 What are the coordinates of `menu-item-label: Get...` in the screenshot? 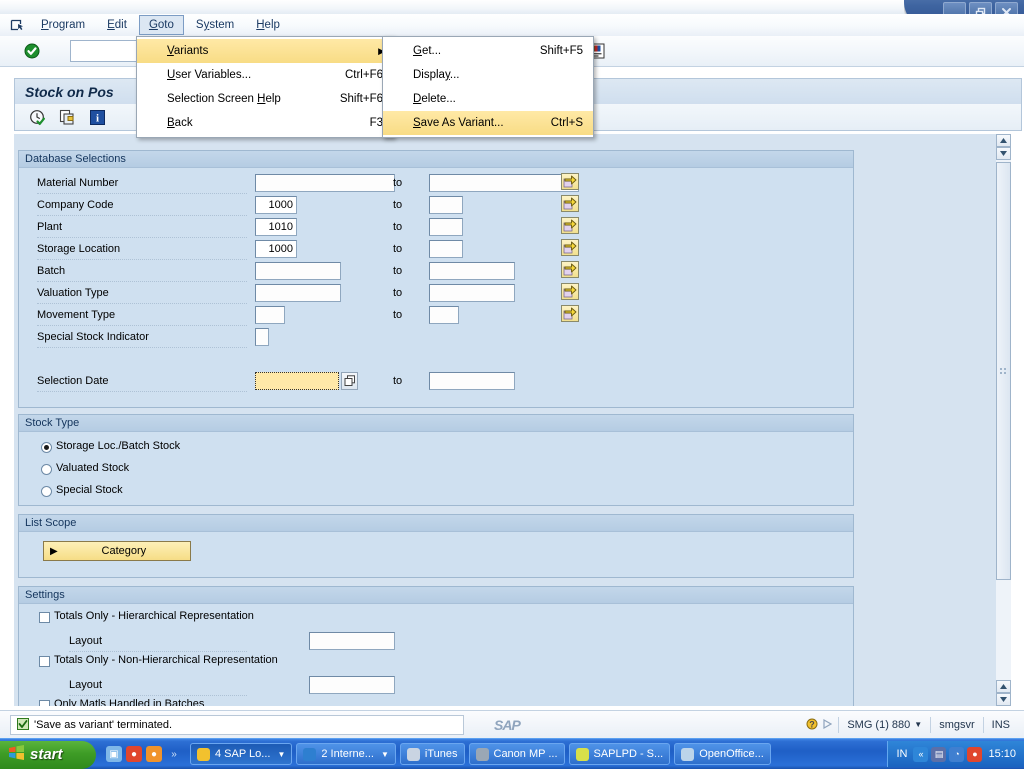 It's located at (427, 51).